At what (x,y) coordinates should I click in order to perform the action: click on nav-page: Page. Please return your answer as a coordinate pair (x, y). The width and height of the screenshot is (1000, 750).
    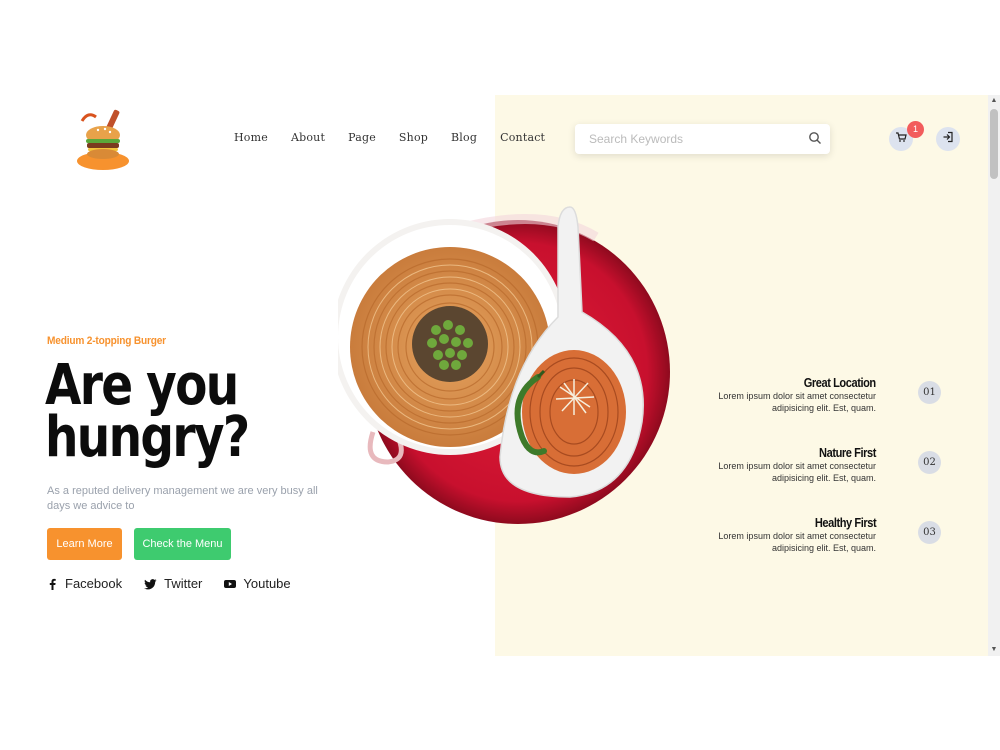
    Looking at the image, I should click on (362, 137).